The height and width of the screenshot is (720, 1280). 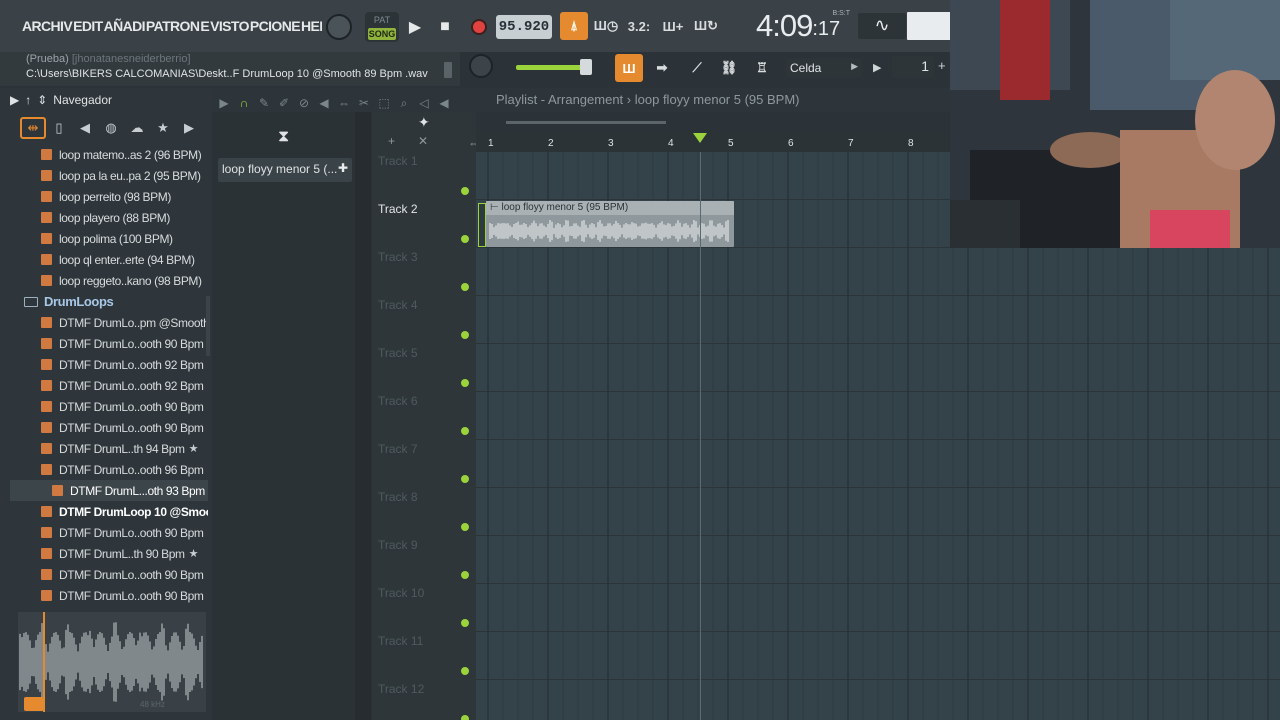 I want to click on song-time-display: 4:09 :17 B:S:T, so click(x=804, y=25).